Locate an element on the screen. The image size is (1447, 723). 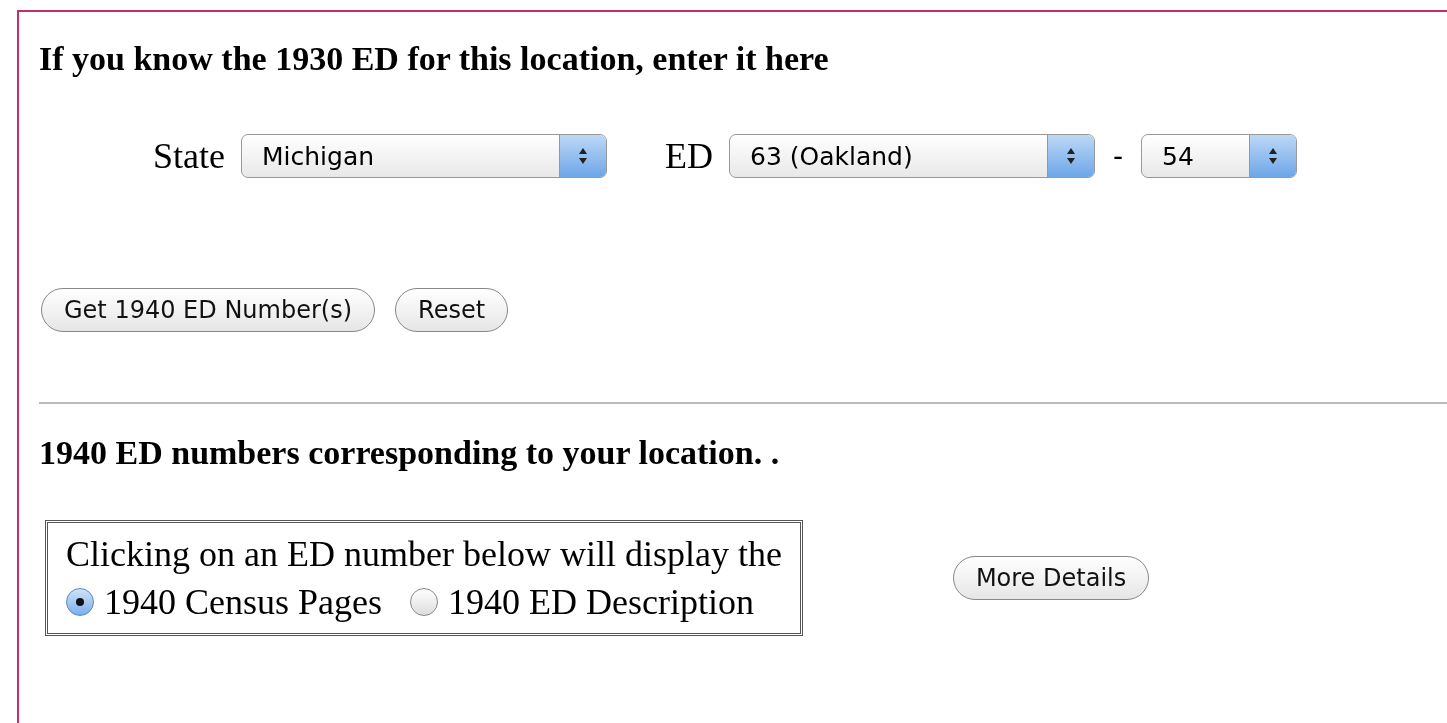
display-instruction: Clicking on an ED number below will display the is located at coordinates (424, 554).